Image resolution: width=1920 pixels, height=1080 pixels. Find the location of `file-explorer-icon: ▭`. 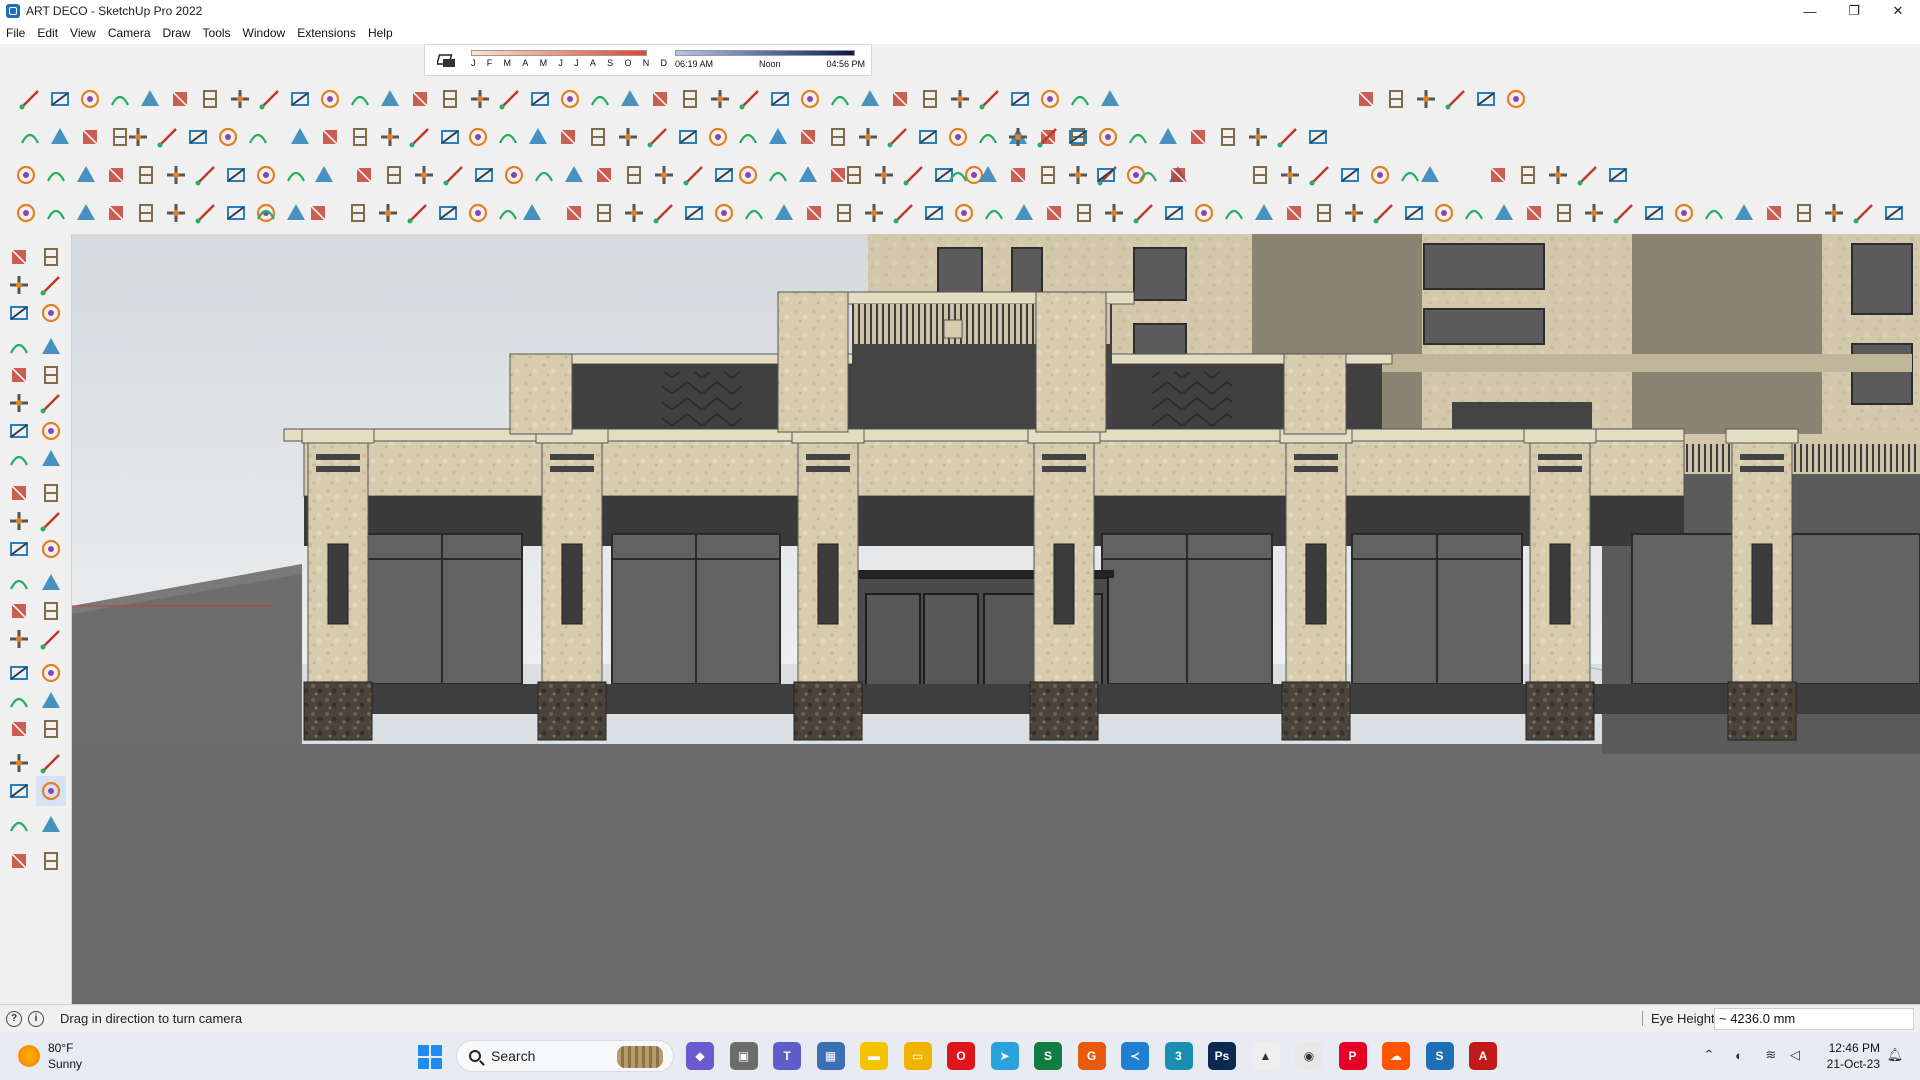

file-explorer-icon: ▭ is located at coordinates (917, 1056).